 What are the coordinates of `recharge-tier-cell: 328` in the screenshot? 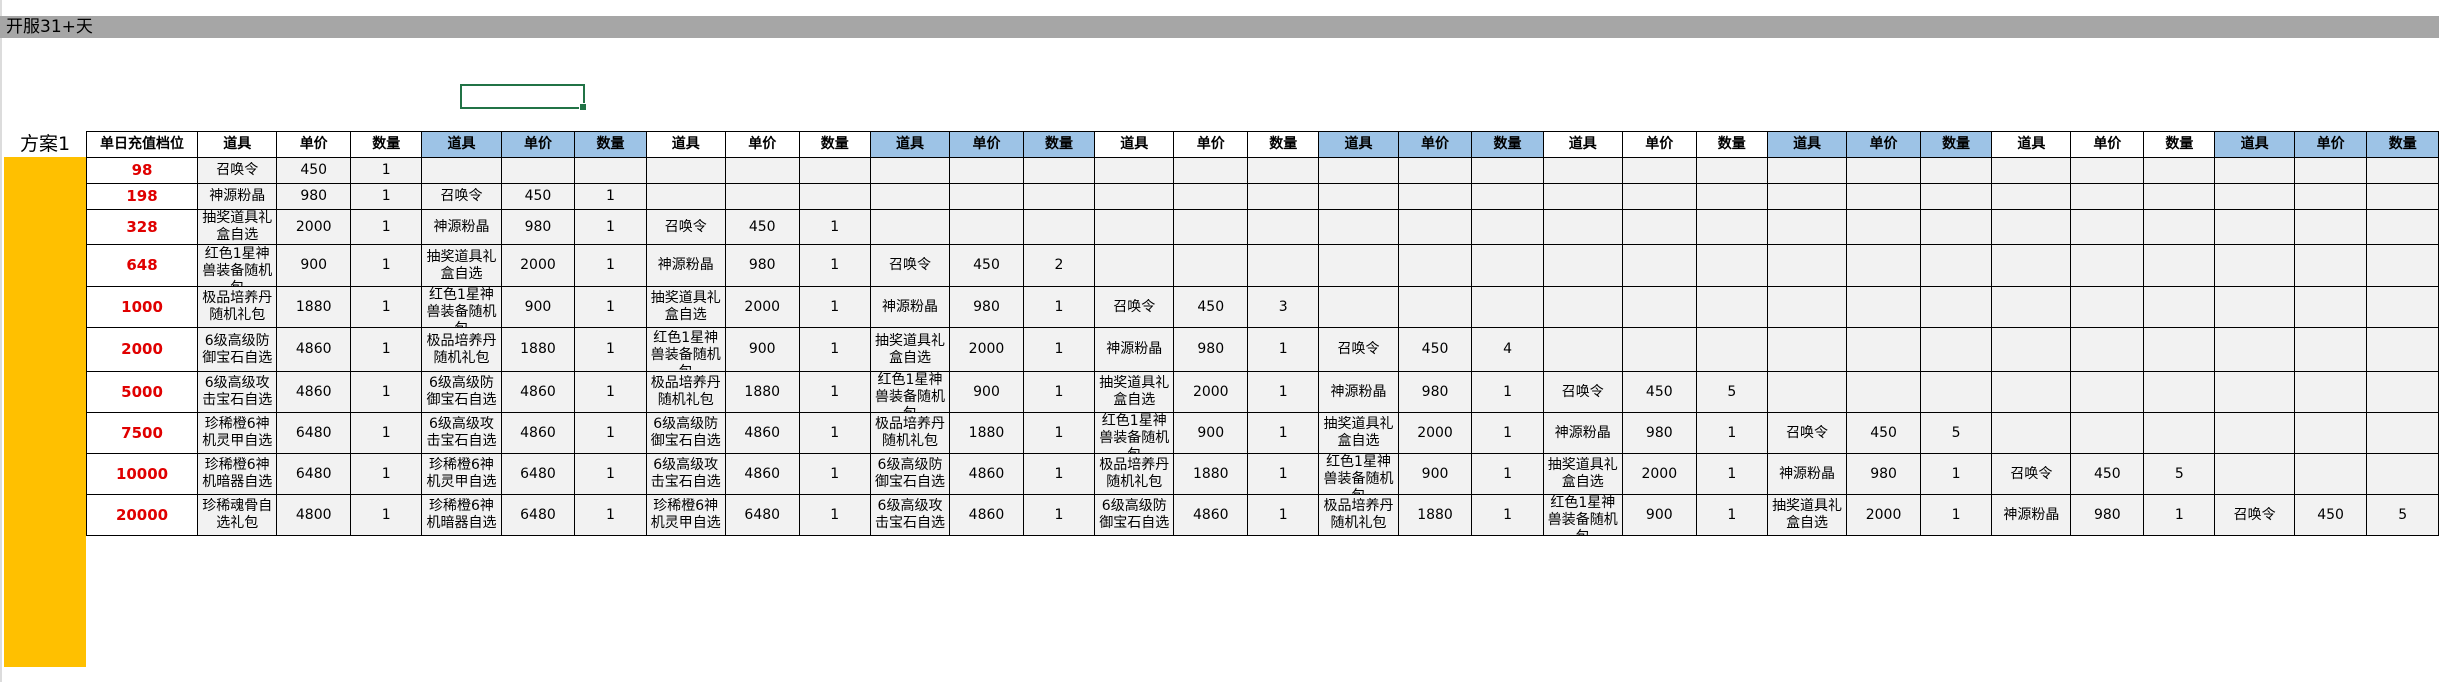 It's located at (142, 227).